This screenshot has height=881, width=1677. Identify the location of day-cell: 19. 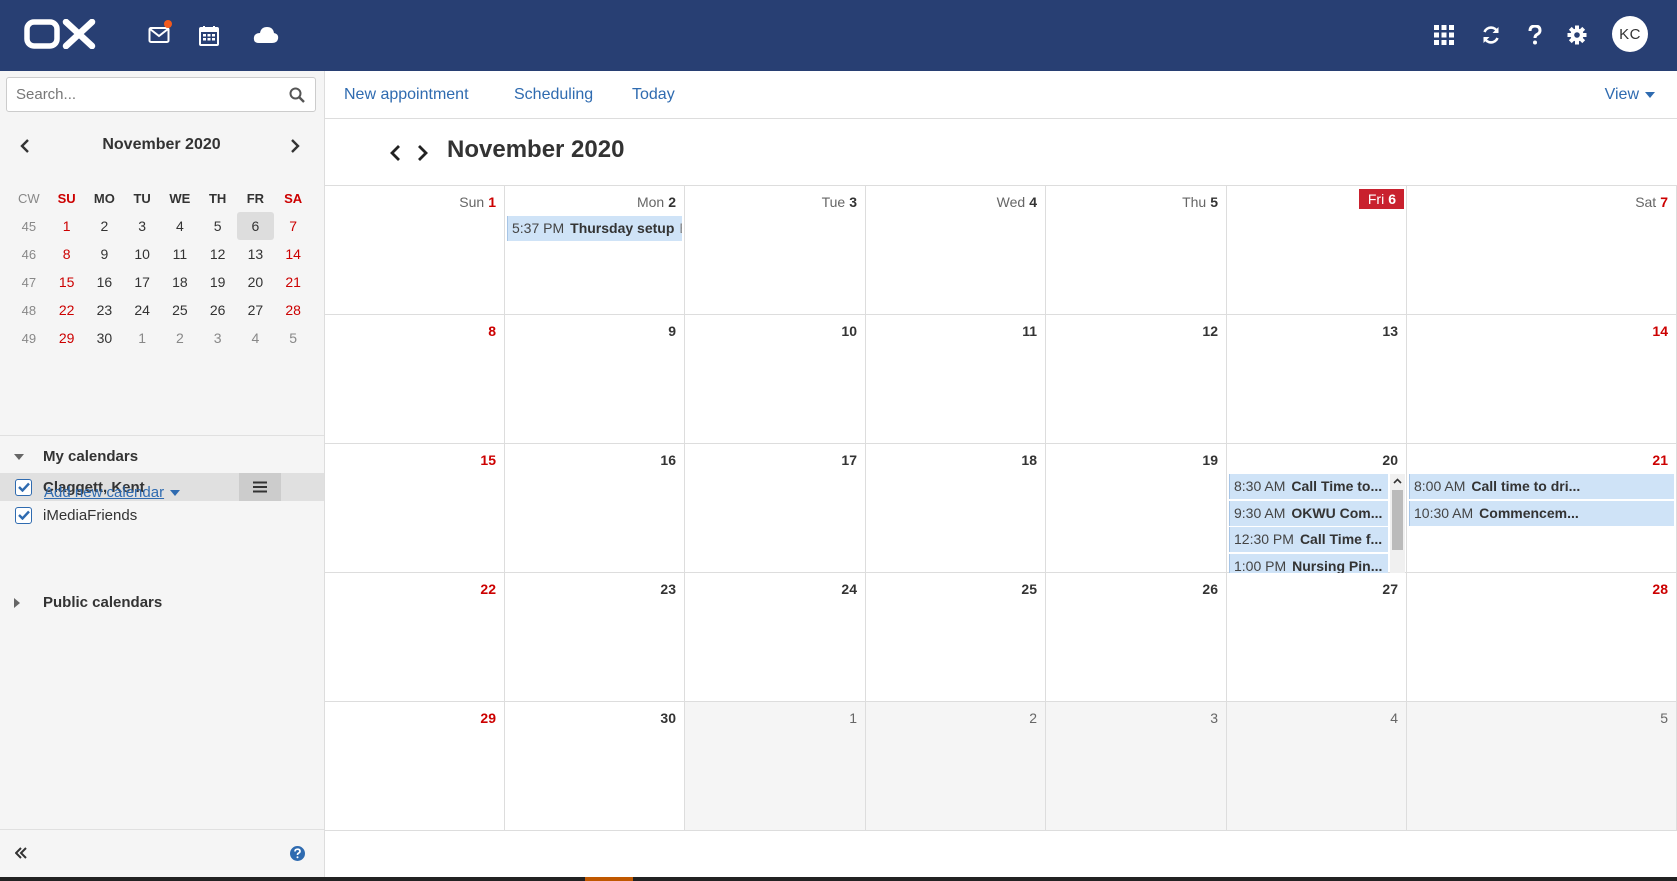
(1136, 508).